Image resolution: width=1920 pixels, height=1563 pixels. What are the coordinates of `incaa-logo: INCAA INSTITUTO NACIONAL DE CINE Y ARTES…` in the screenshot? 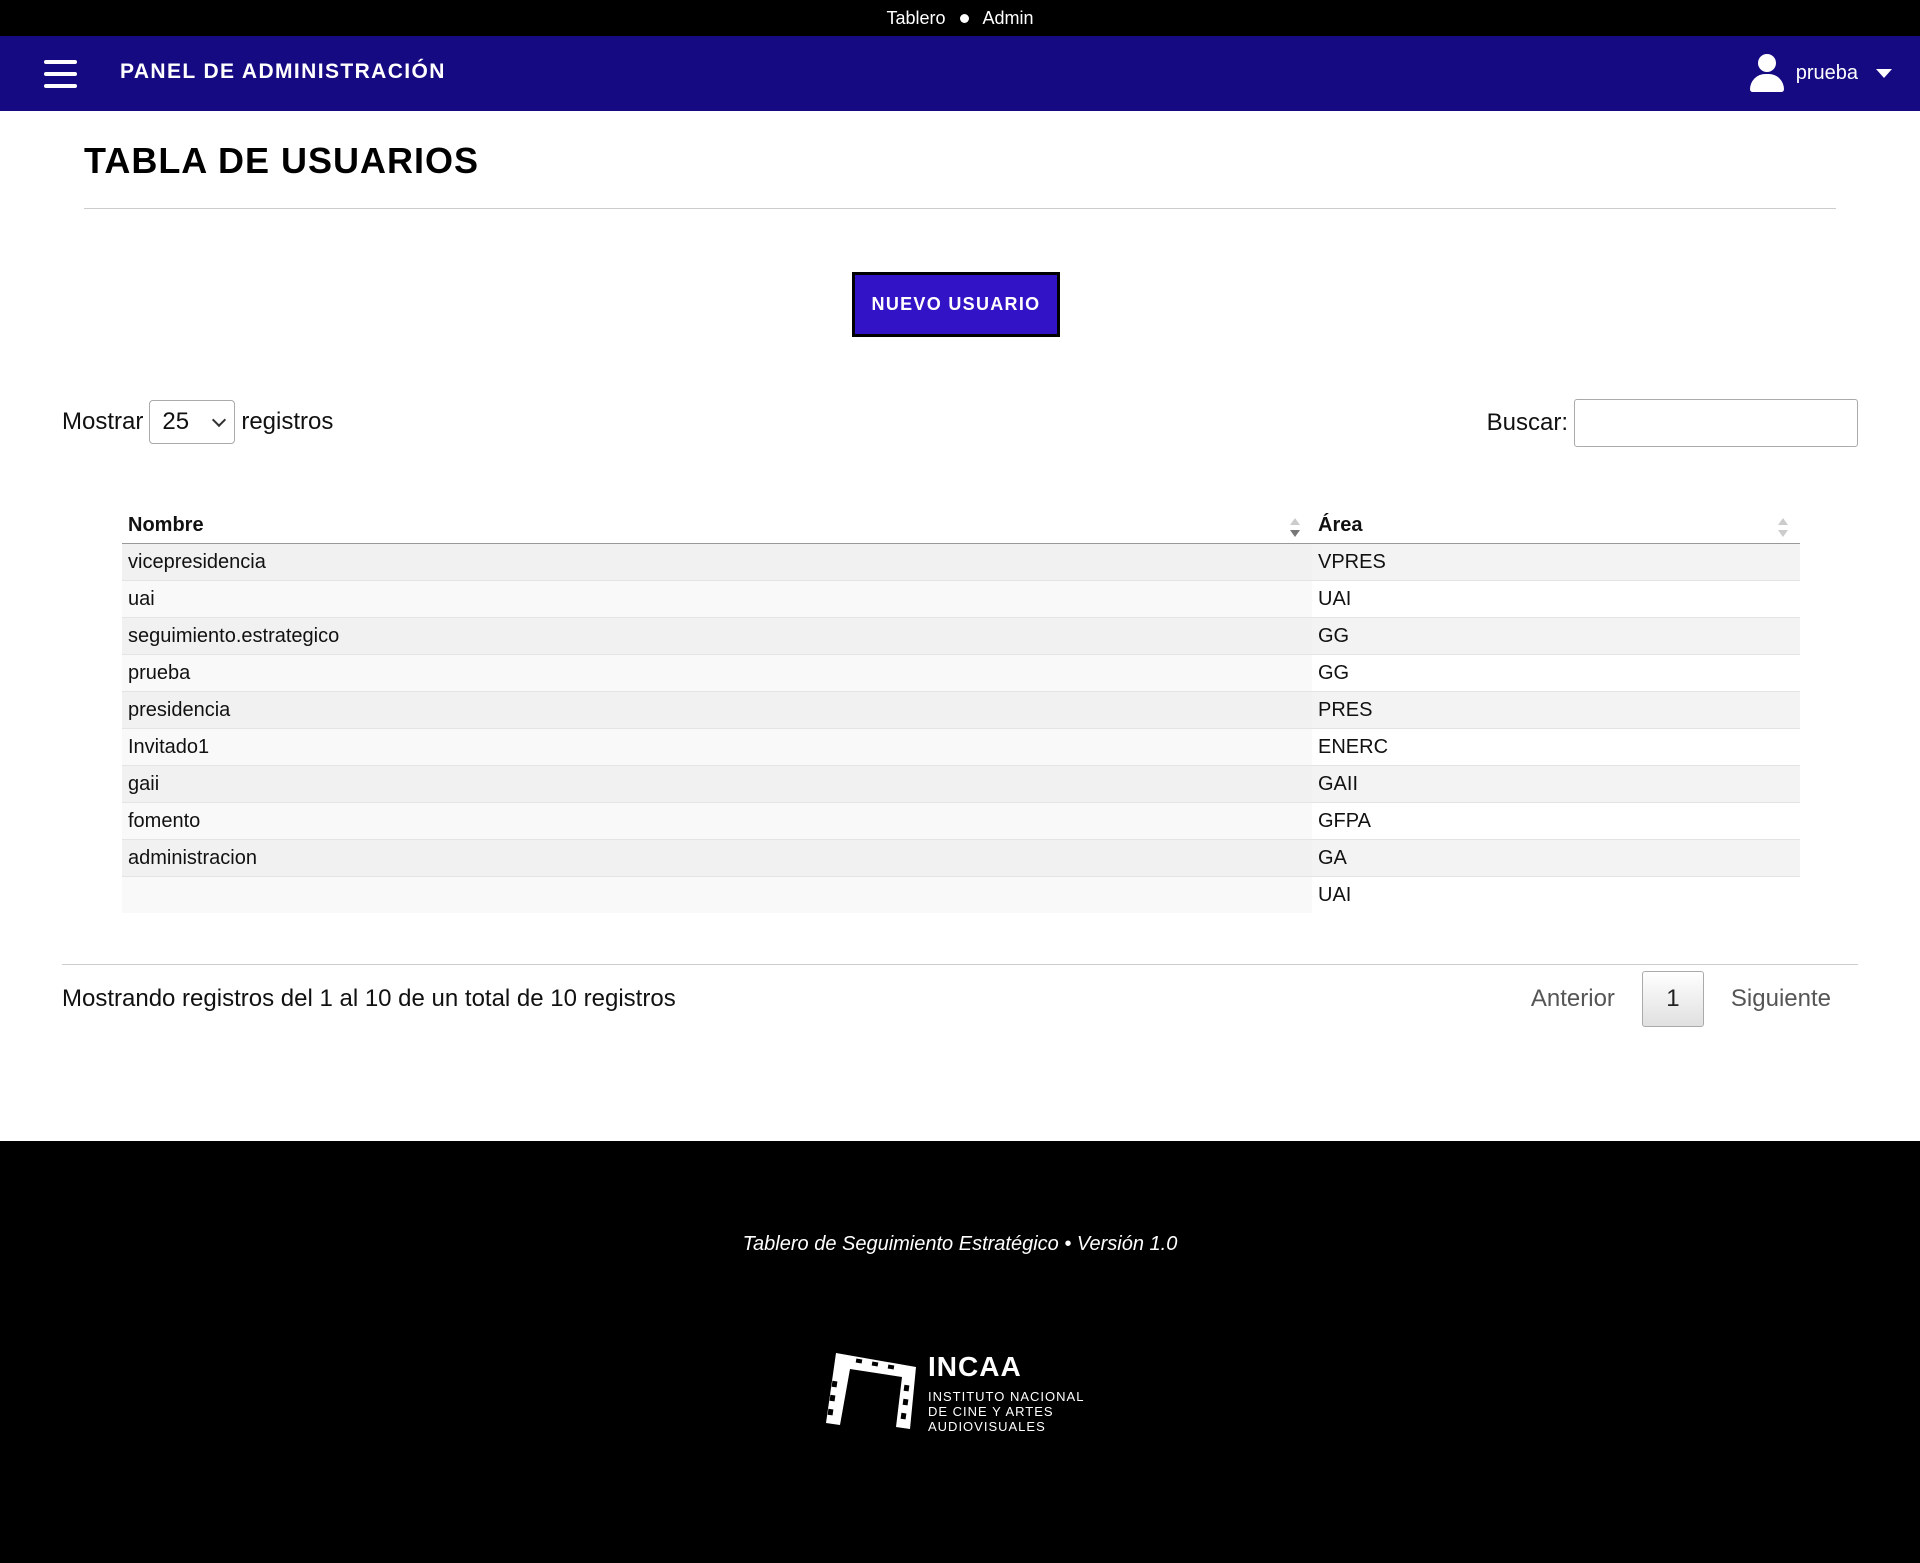 It's located at (965, 1392).